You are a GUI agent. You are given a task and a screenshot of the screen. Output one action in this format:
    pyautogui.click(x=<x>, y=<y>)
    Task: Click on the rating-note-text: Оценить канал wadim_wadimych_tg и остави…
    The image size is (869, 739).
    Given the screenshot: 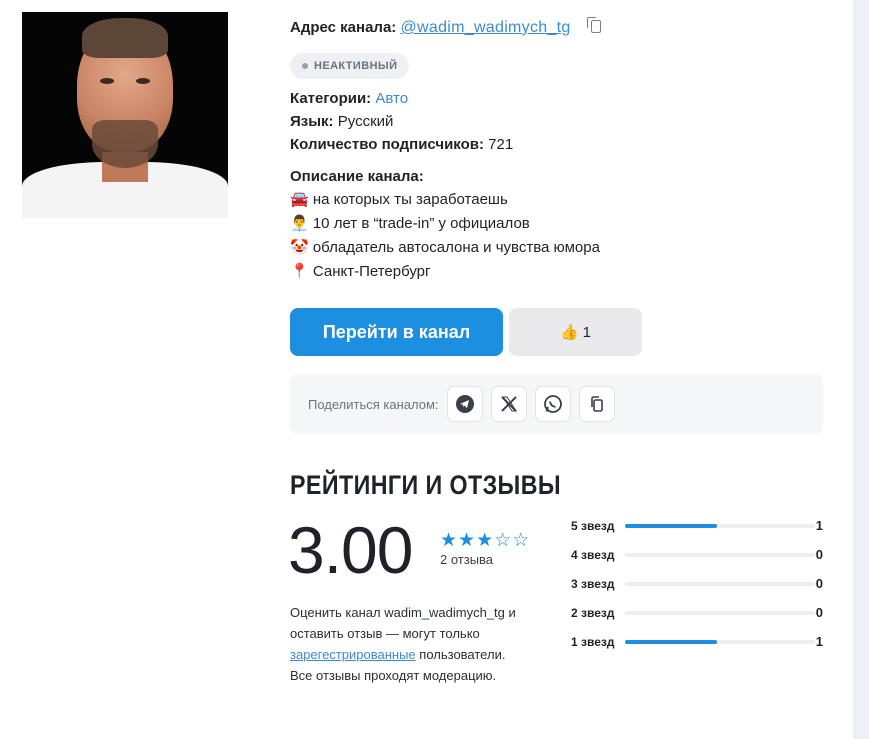 What is the action you would take?
    pyautogui.click(x=403, y=623)
    